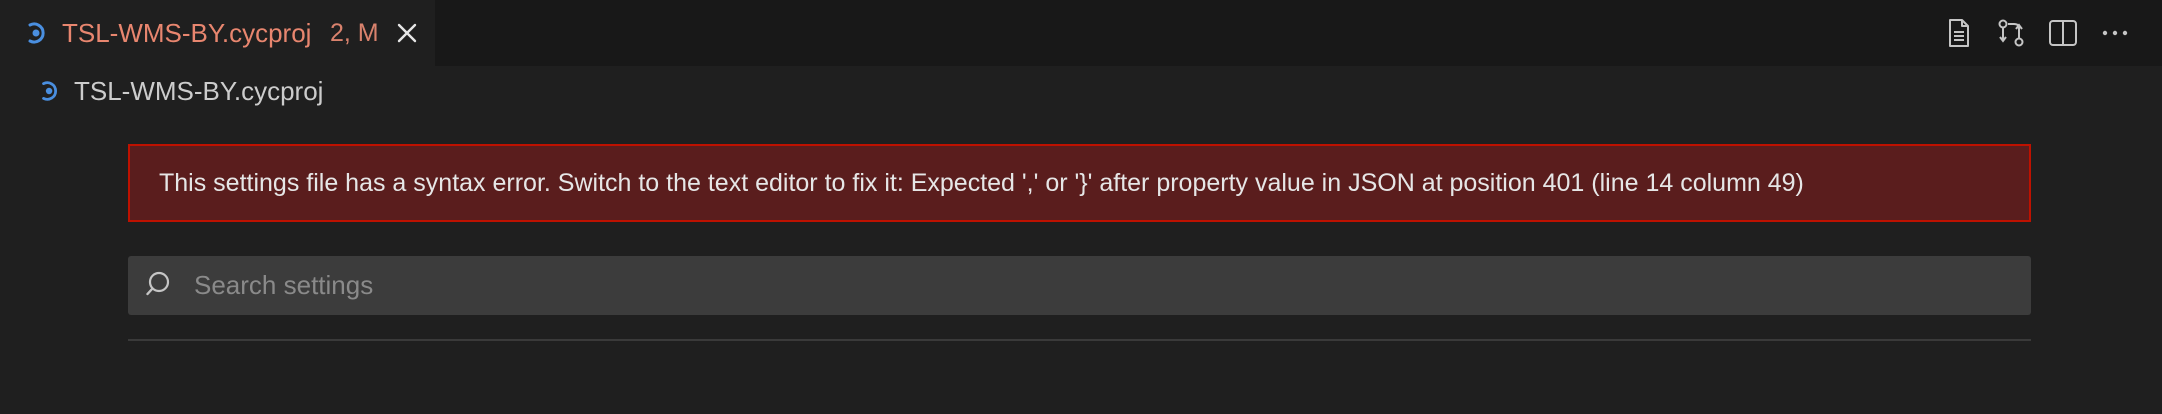 The width and height of the screenshot is (2162, 414). Describe the element at coordinates (1104, 285) in the screenshot. I see `search-input` at that location.